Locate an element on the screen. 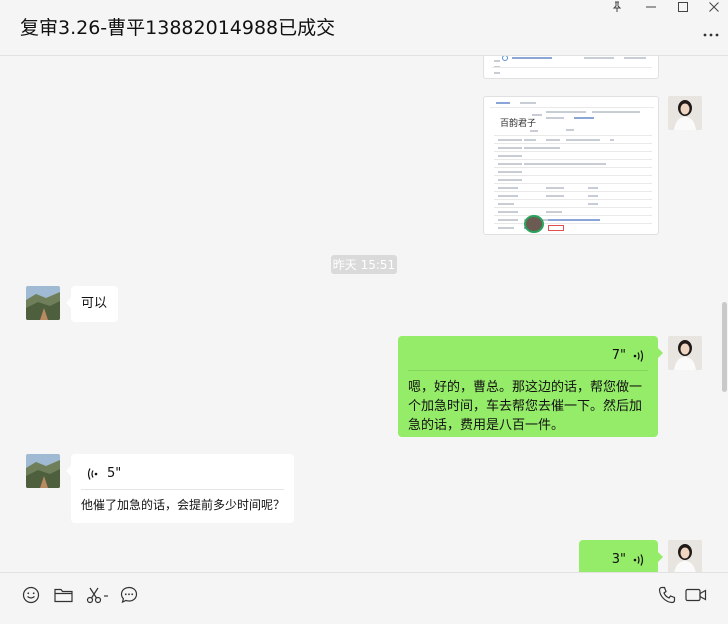  close-icon is located at coordinates (714, 7).